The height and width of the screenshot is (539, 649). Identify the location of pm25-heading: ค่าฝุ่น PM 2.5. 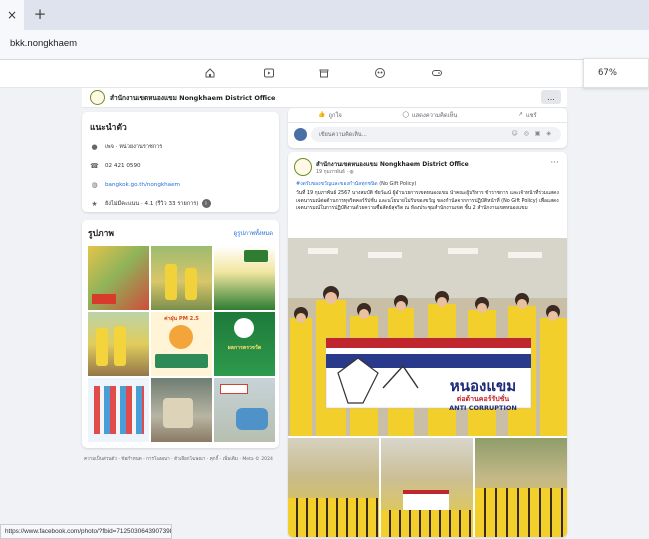
(181, 319).